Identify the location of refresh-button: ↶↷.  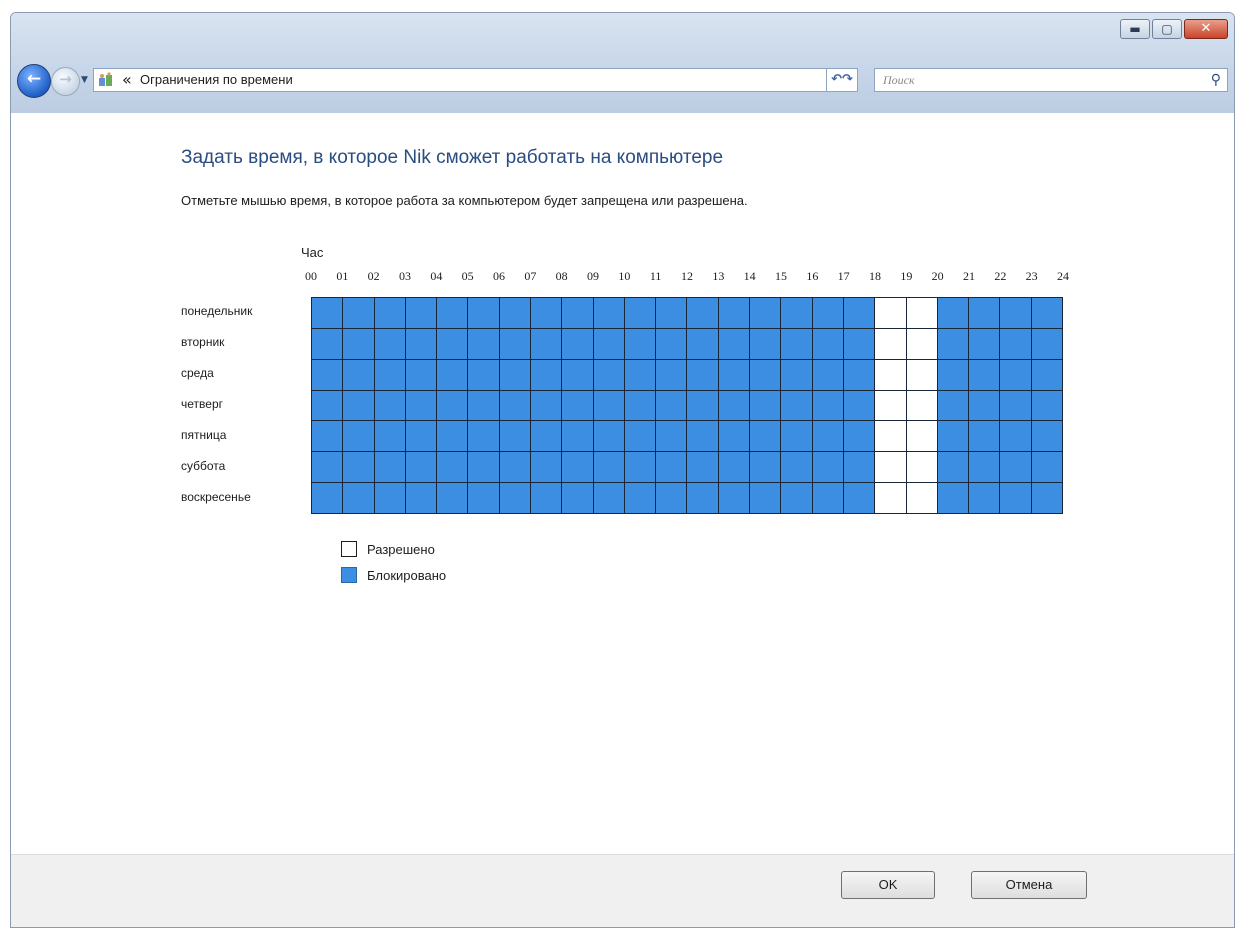
(842, 80).